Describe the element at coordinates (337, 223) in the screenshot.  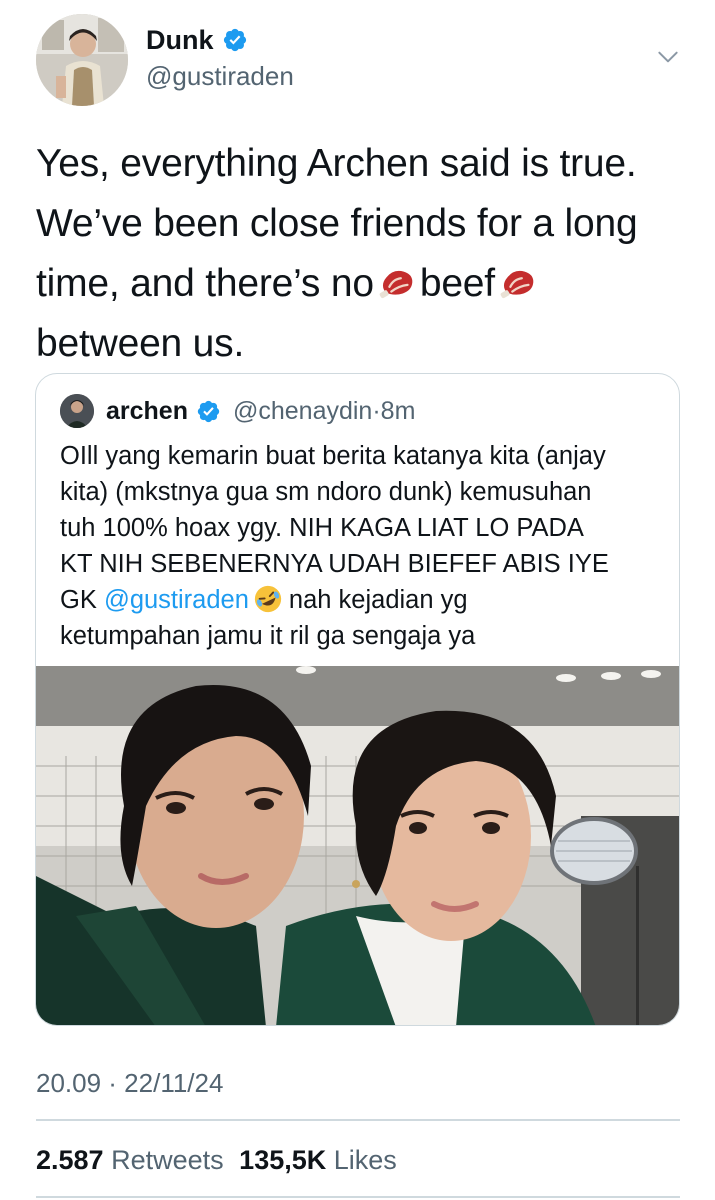
I see `tweet-line-2: We’ve been close friends for a long` at that location.